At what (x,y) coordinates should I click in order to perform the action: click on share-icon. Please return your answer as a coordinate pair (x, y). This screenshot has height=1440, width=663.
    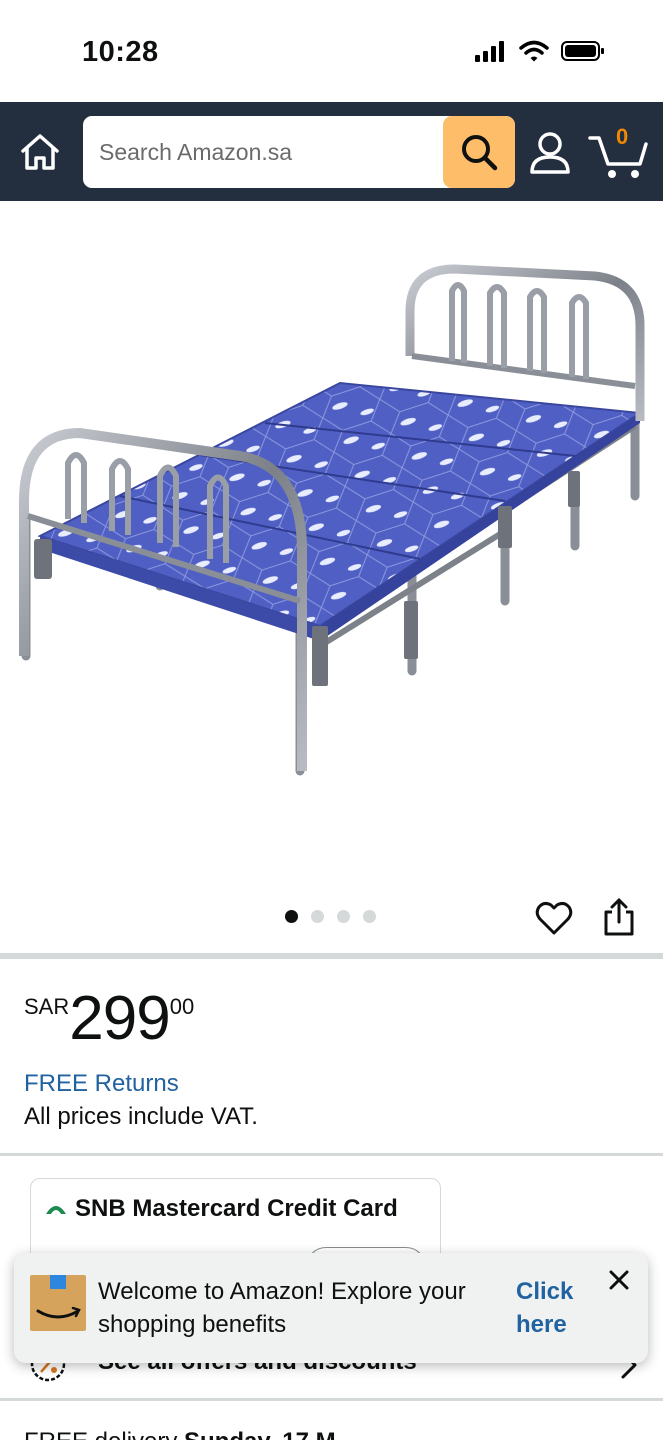
    Looking at the image, I should click on (619, 917).